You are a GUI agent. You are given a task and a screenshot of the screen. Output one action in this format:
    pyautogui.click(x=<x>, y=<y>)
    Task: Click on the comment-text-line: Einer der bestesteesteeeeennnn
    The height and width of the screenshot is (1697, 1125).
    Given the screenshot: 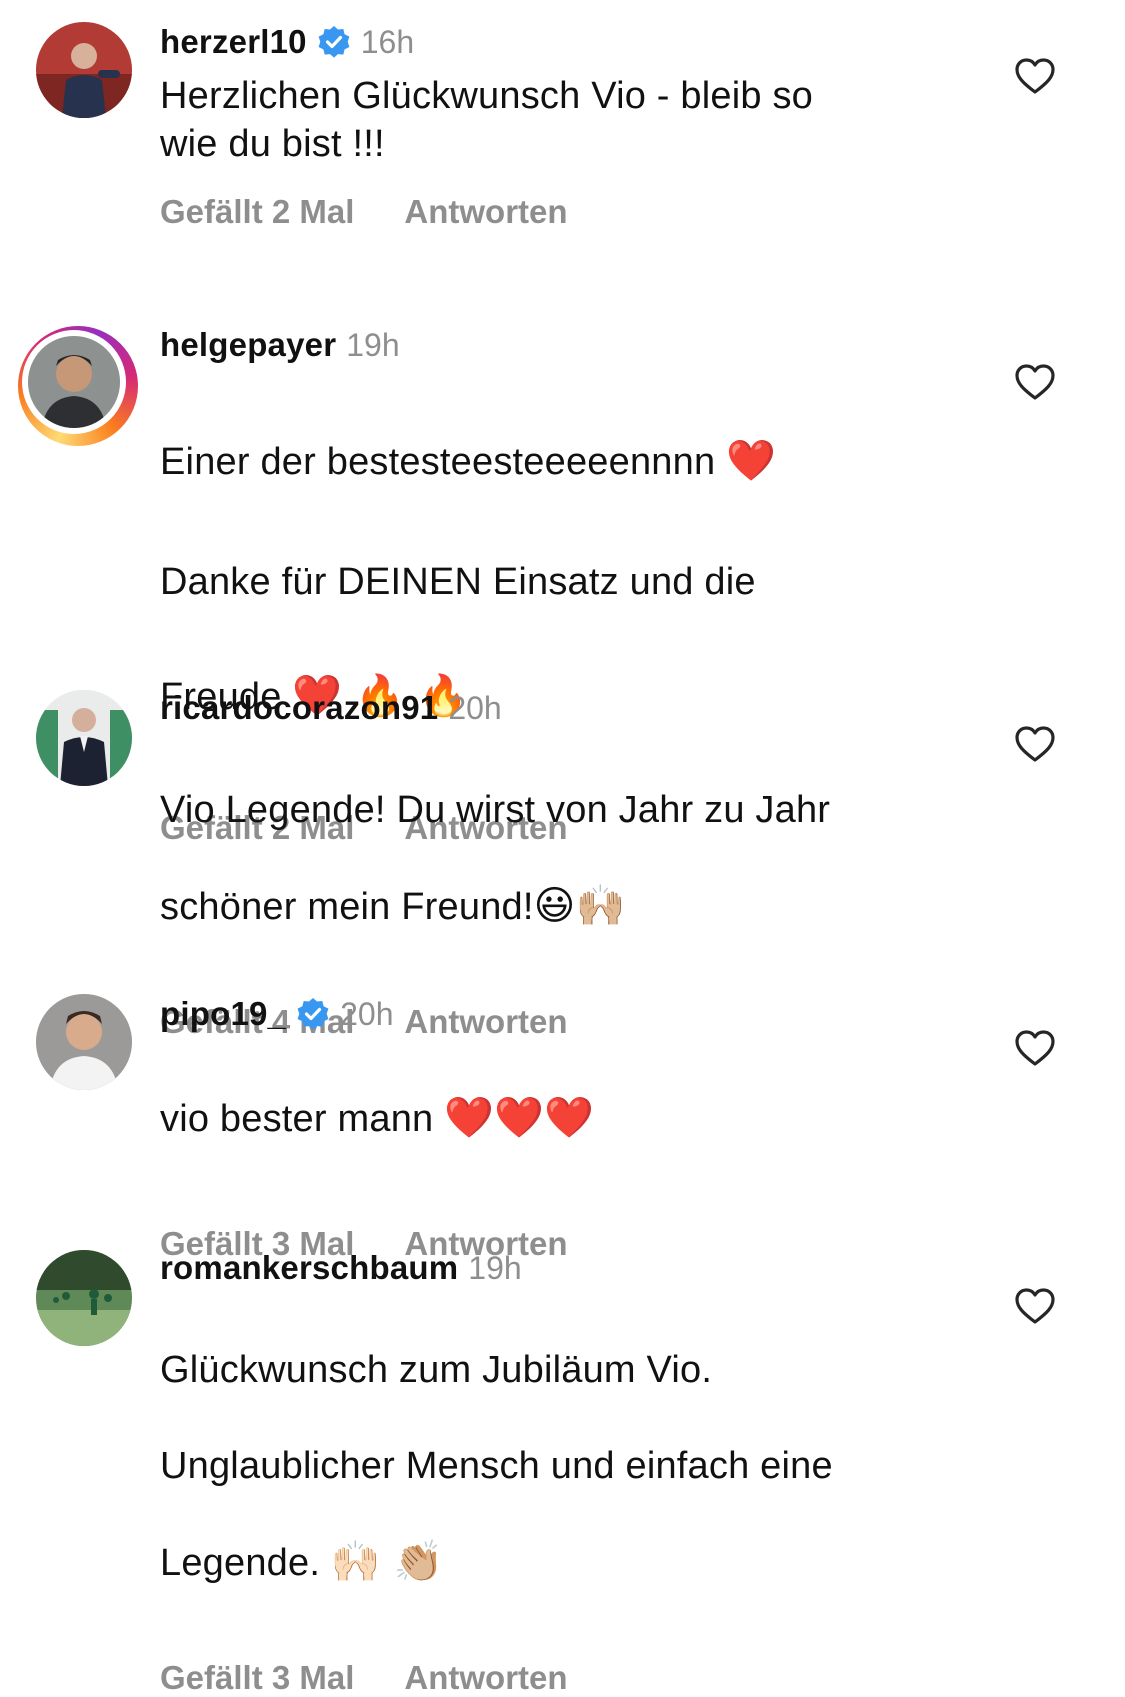 What is the action you would take?
    pyautogui.click(x=443, y=462)
    